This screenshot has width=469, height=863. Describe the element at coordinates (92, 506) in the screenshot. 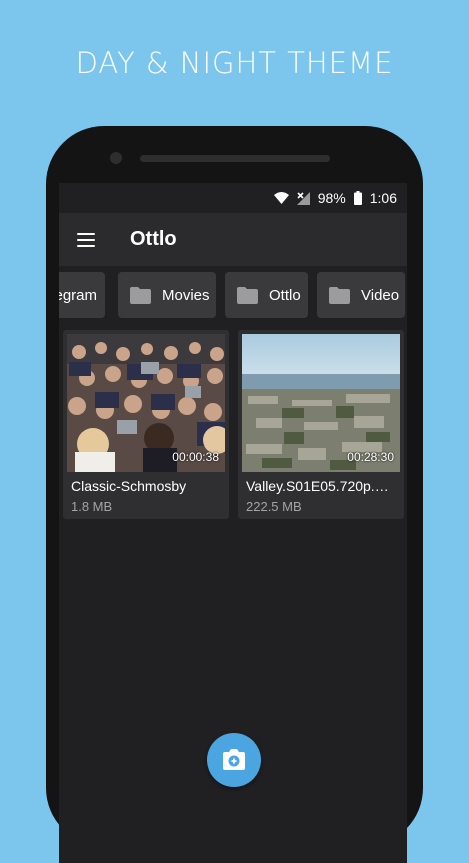

I see `video-size: 1.8 MB` at that location.